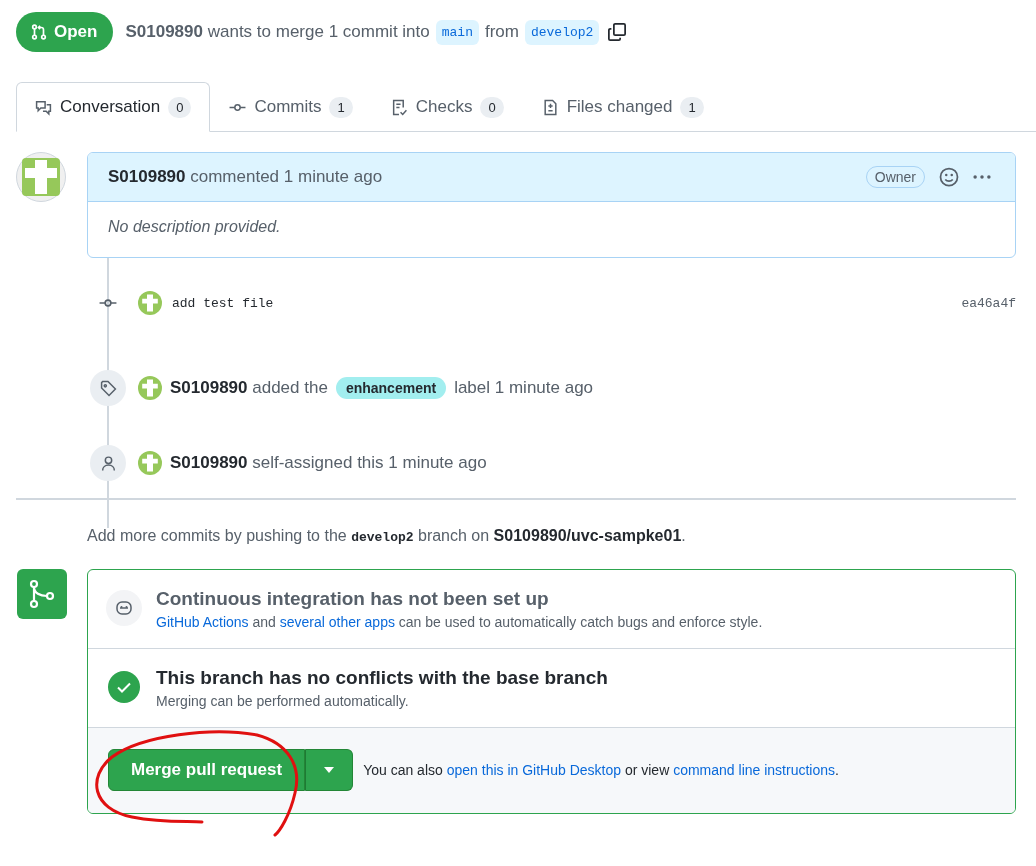  I want to click on tab: Files changed 1, so click(622, 107).